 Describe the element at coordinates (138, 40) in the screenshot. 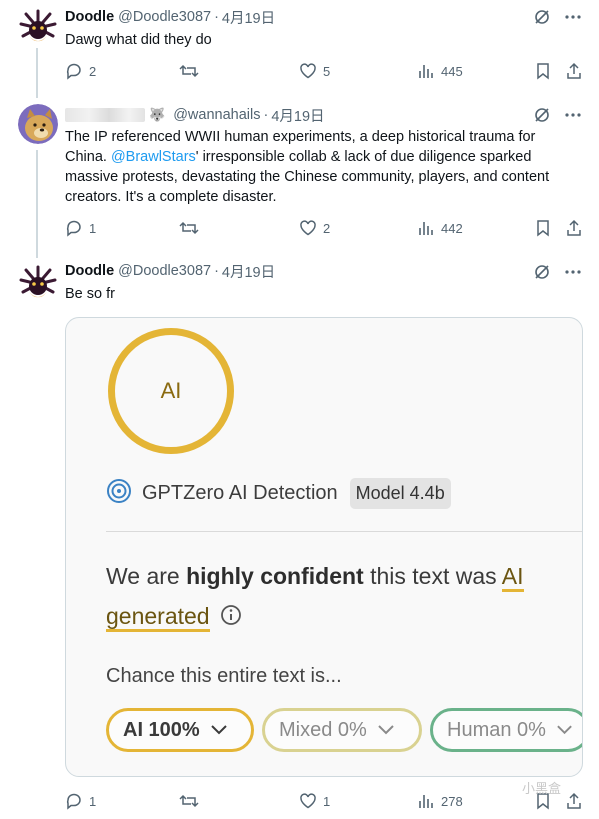

I see `tweet-text: Dawg what did they do` at that location.